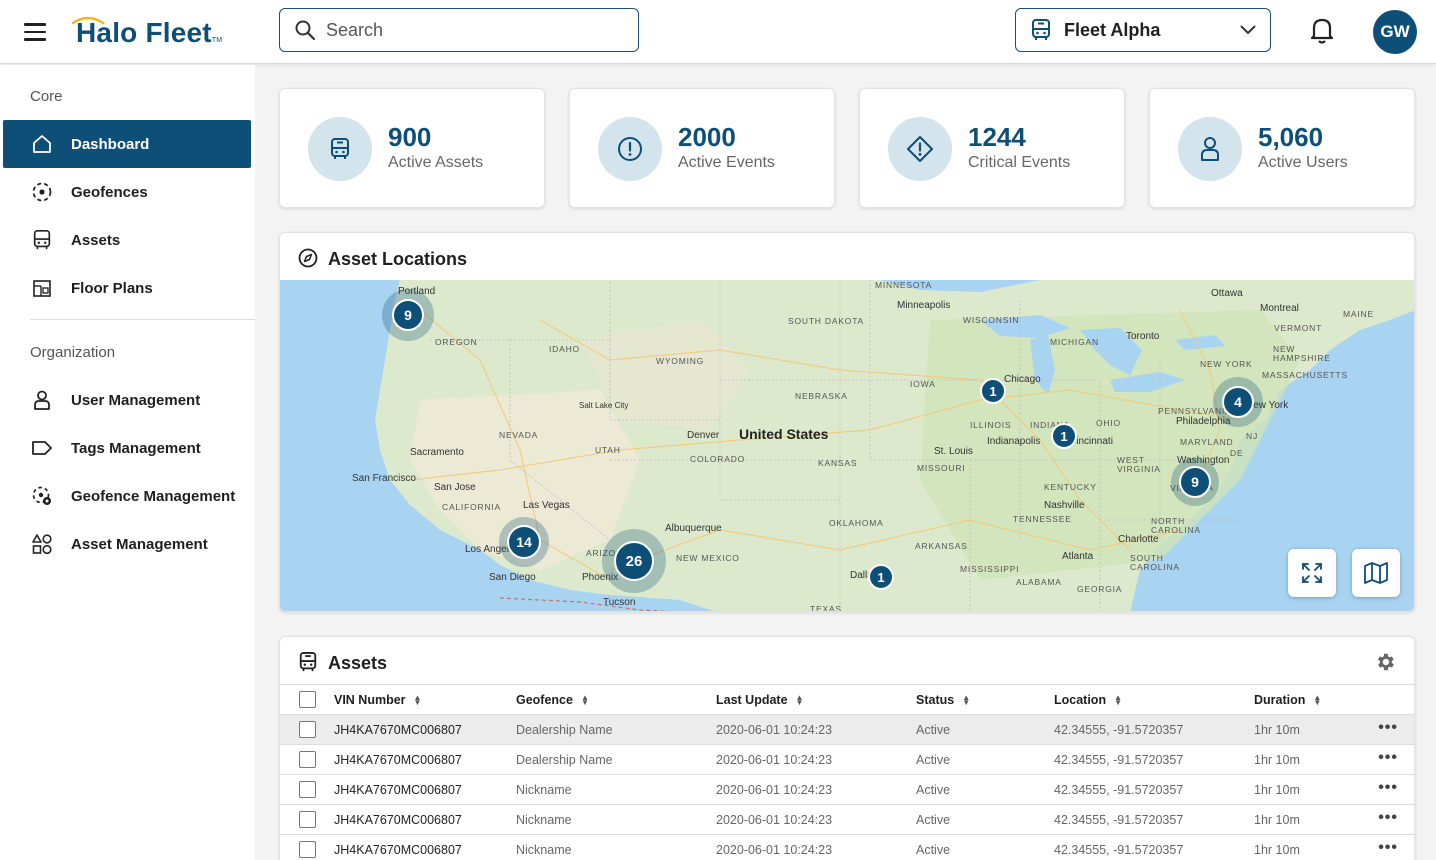 The width and height of the screenshot is (1436, 860). Describe the element at coordinates (1252, 436) in the screenshot. I see `map-label-state: NJ` at that location.